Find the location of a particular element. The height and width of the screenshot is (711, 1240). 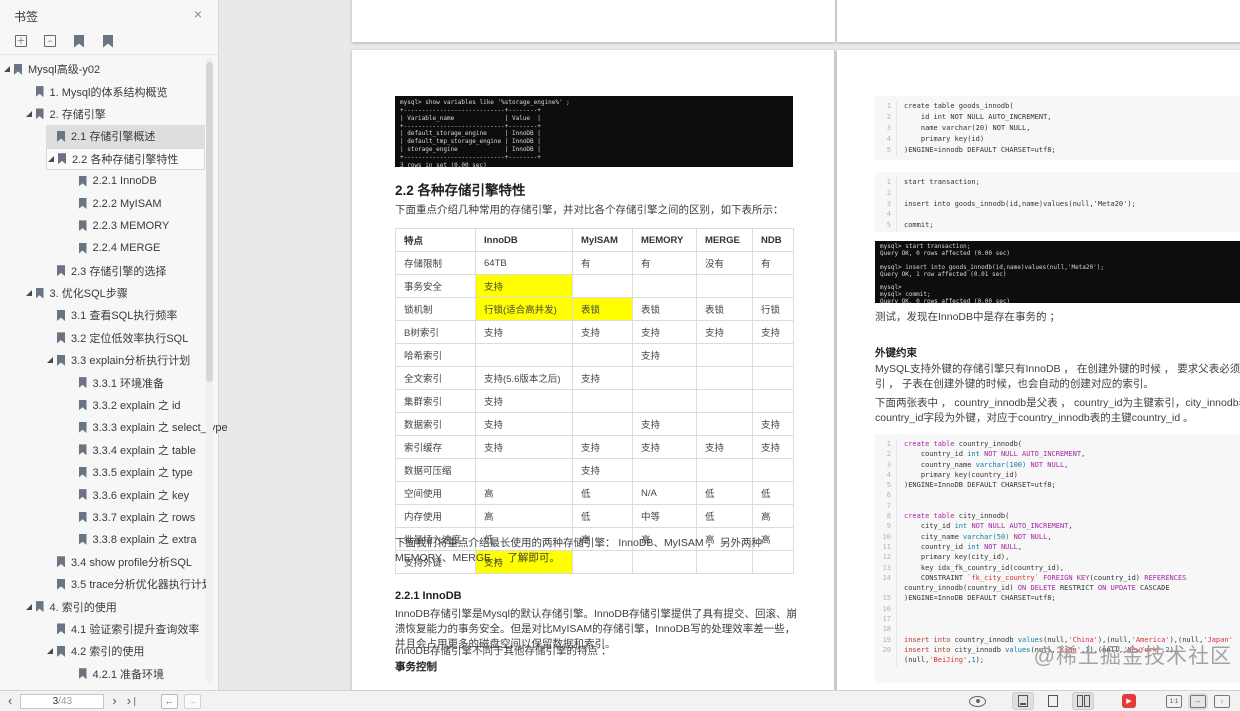

bookmark-item: 2.2.4 MERGE is located at coordinates (137, 248).